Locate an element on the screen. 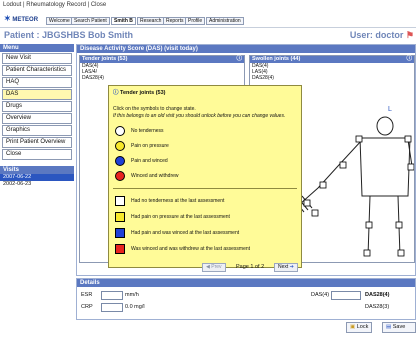  menu-new-visit: New Visit is located at coordinates (37, 58).